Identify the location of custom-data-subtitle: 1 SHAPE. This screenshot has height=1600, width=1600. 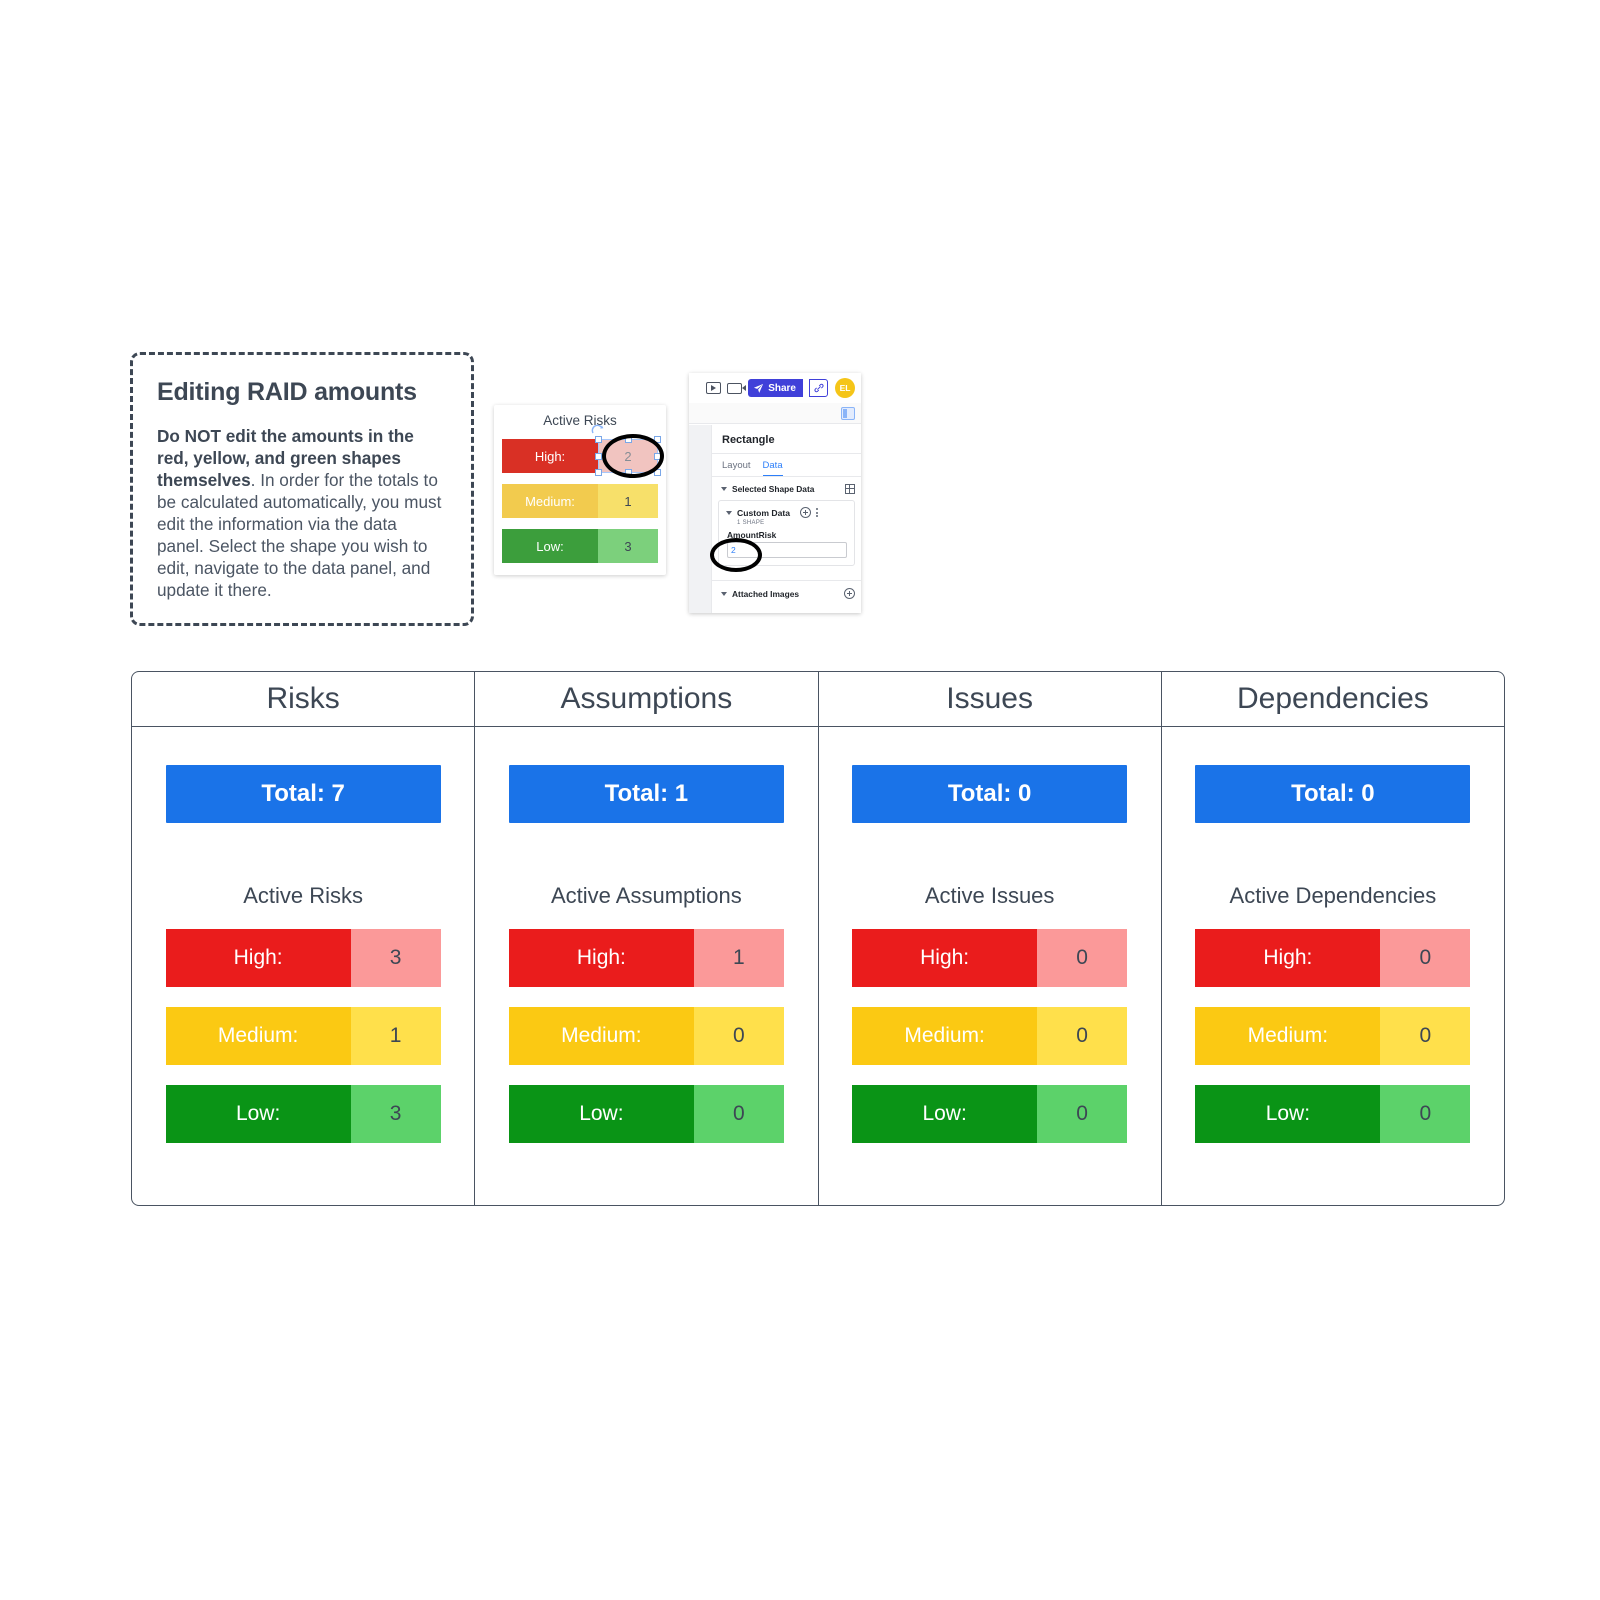
(751, 523).